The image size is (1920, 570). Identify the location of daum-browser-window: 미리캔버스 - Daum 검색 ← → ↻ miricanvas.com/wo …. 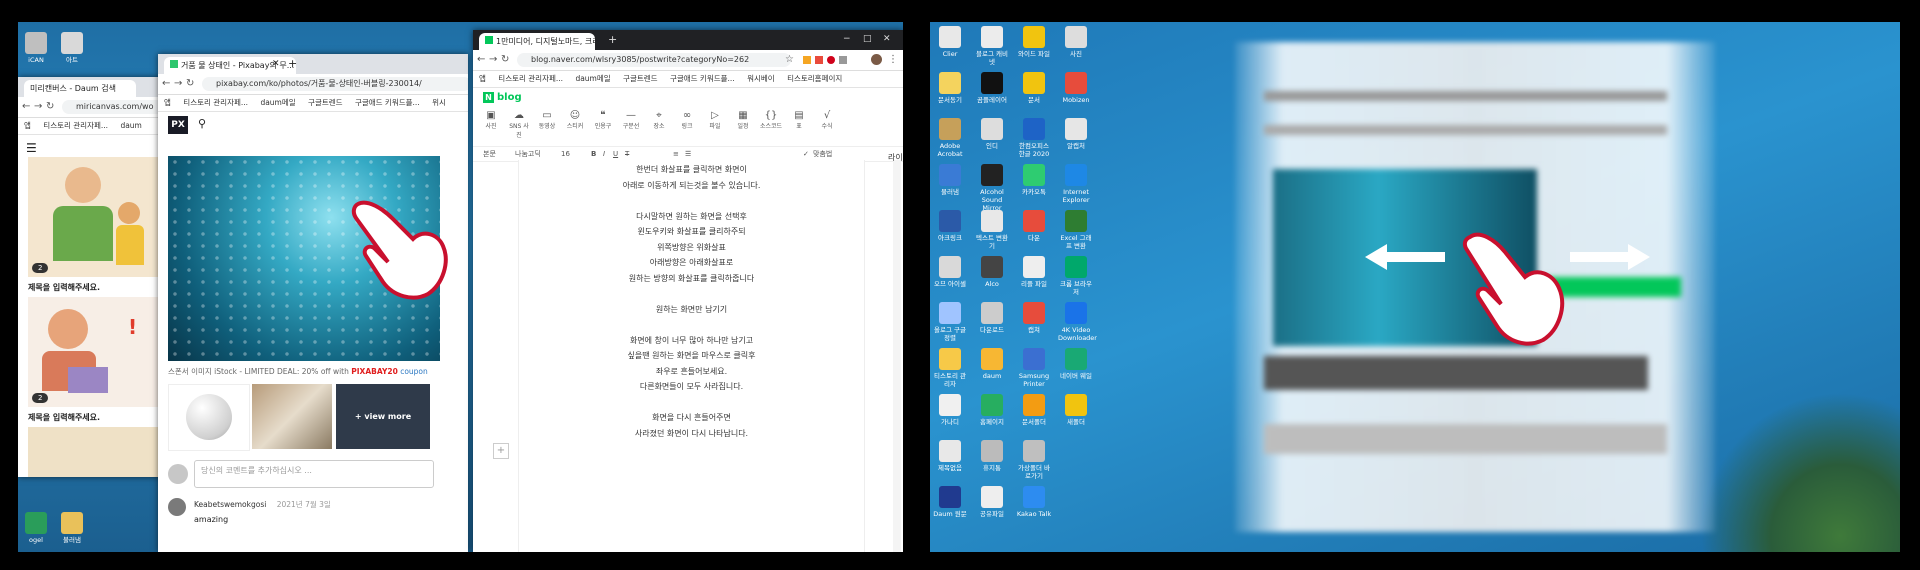
(98, 277).